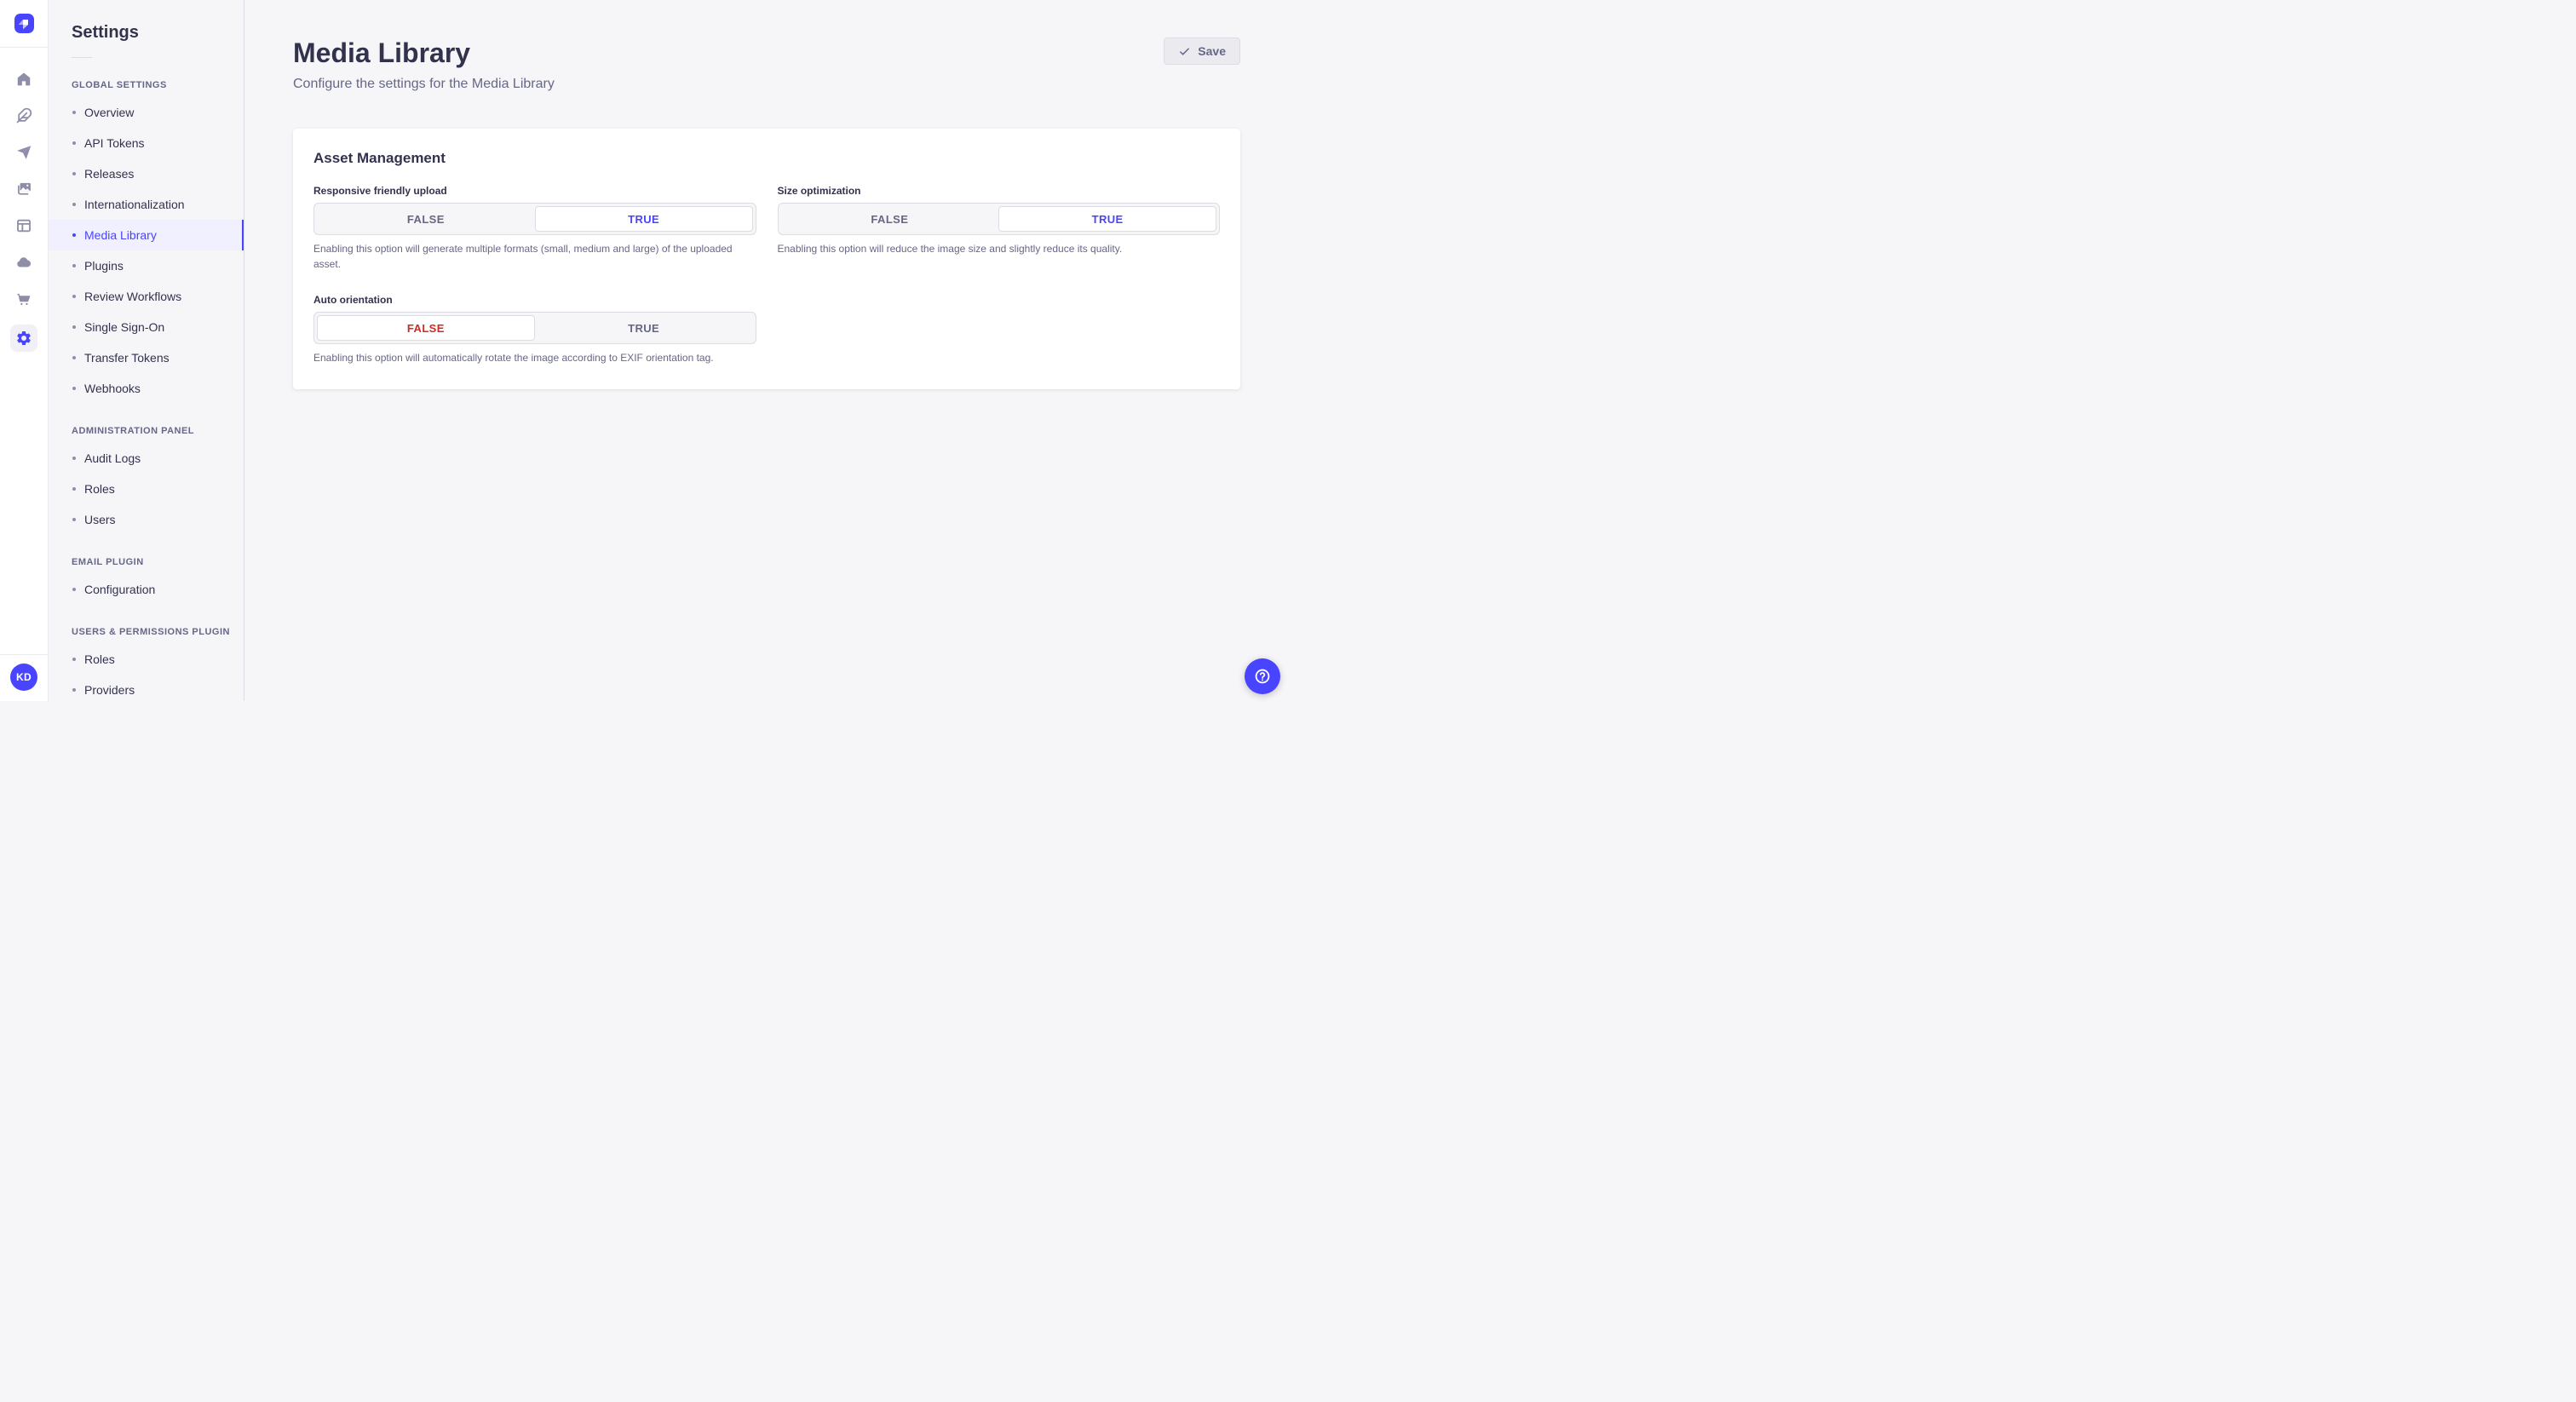 Image resolution: width=2576 pixels, height=1402 pixels. I want to click on size-optimization-toggle: FALSE TRUE, so click(998, 219).